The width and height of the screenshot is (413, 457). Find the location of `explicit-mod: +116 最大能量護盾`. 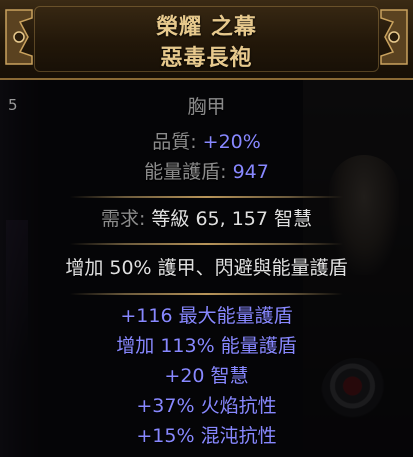

explicit-mod: +116 最大能量護盾 is located at coordinates (206, 316).